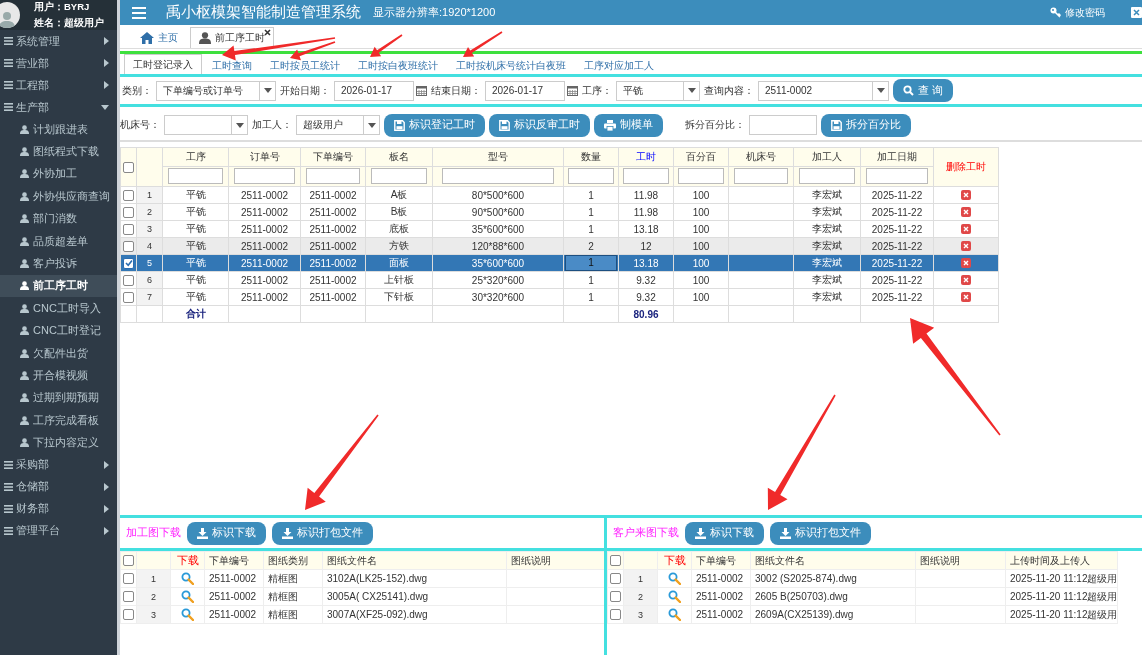 Image resolution: width=1142 pixels, height=655 pixels. Describe the element at coordinates (827, 157) in the screenshot. I see `column-header: 加工人` at that location.